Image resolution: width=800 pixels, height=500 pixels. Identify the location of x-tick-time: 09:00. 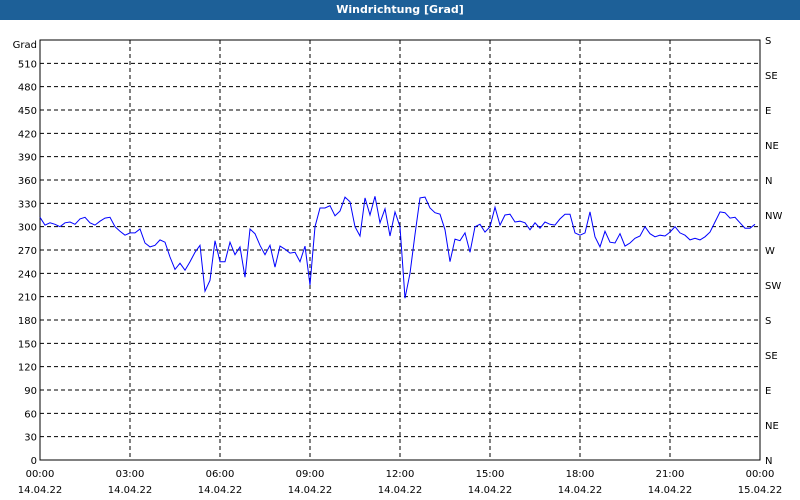
(310, 474).